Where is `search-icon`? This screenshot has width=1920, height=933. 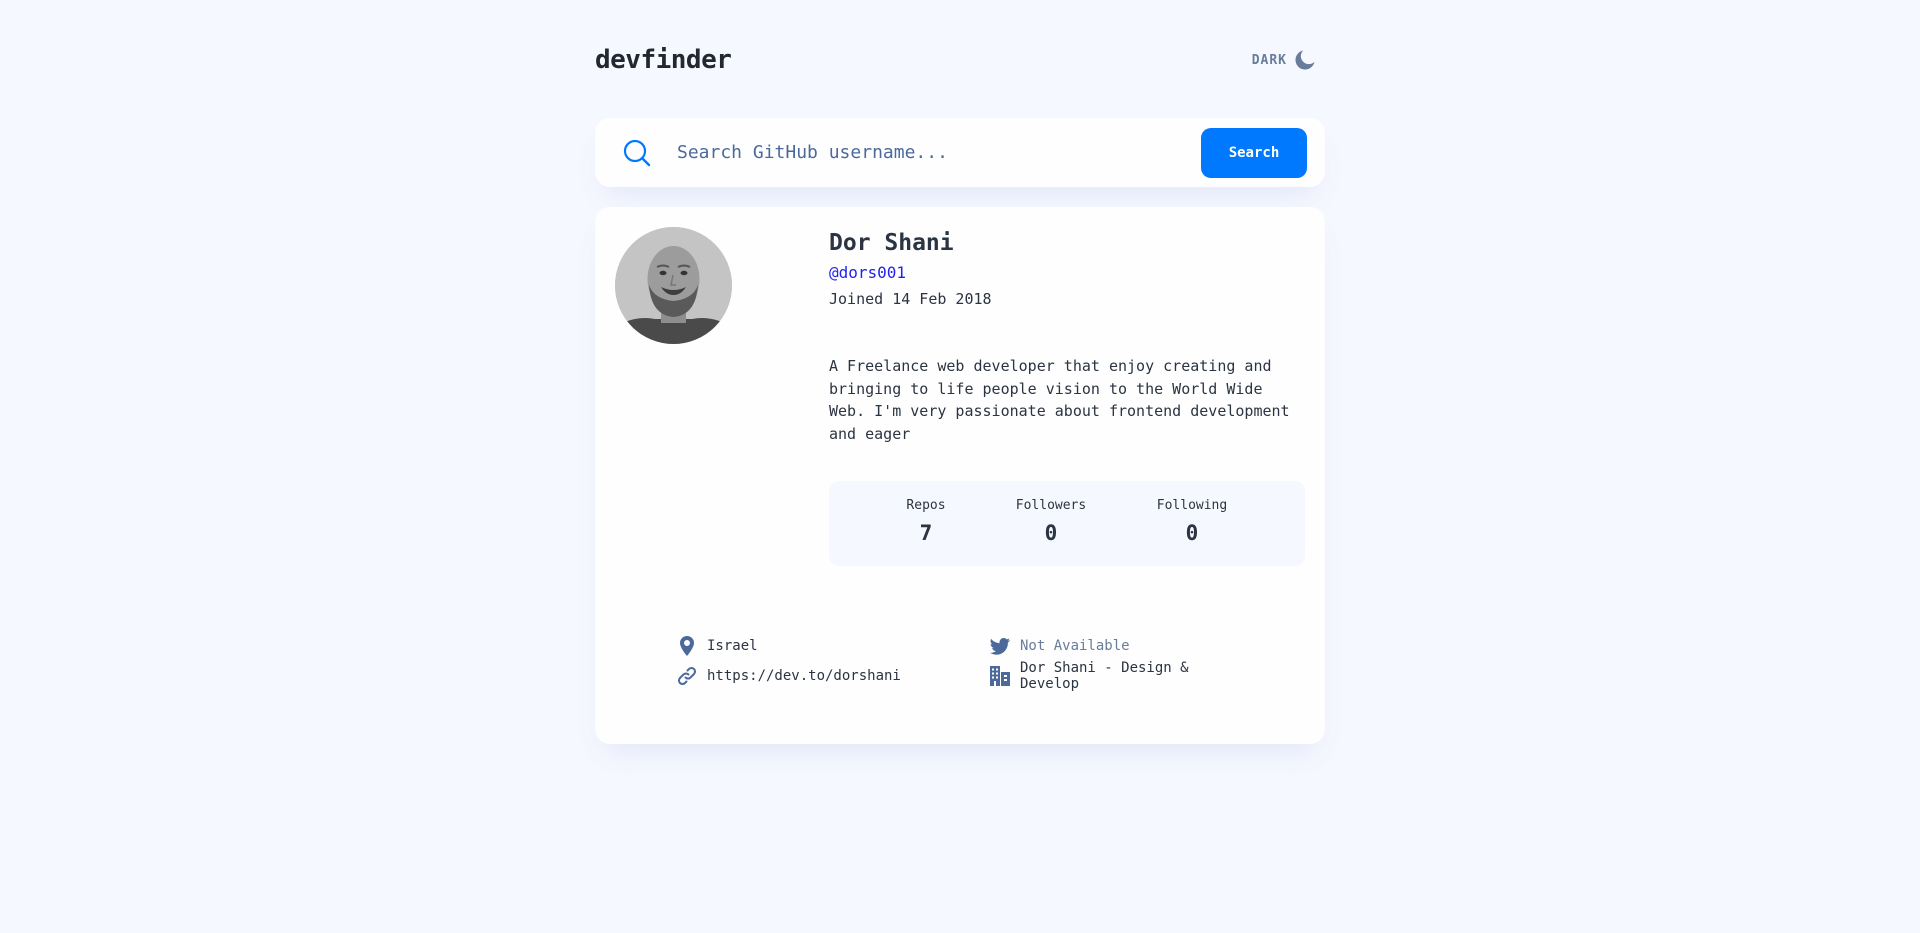
search-icon is located at coordinates (637, 153).